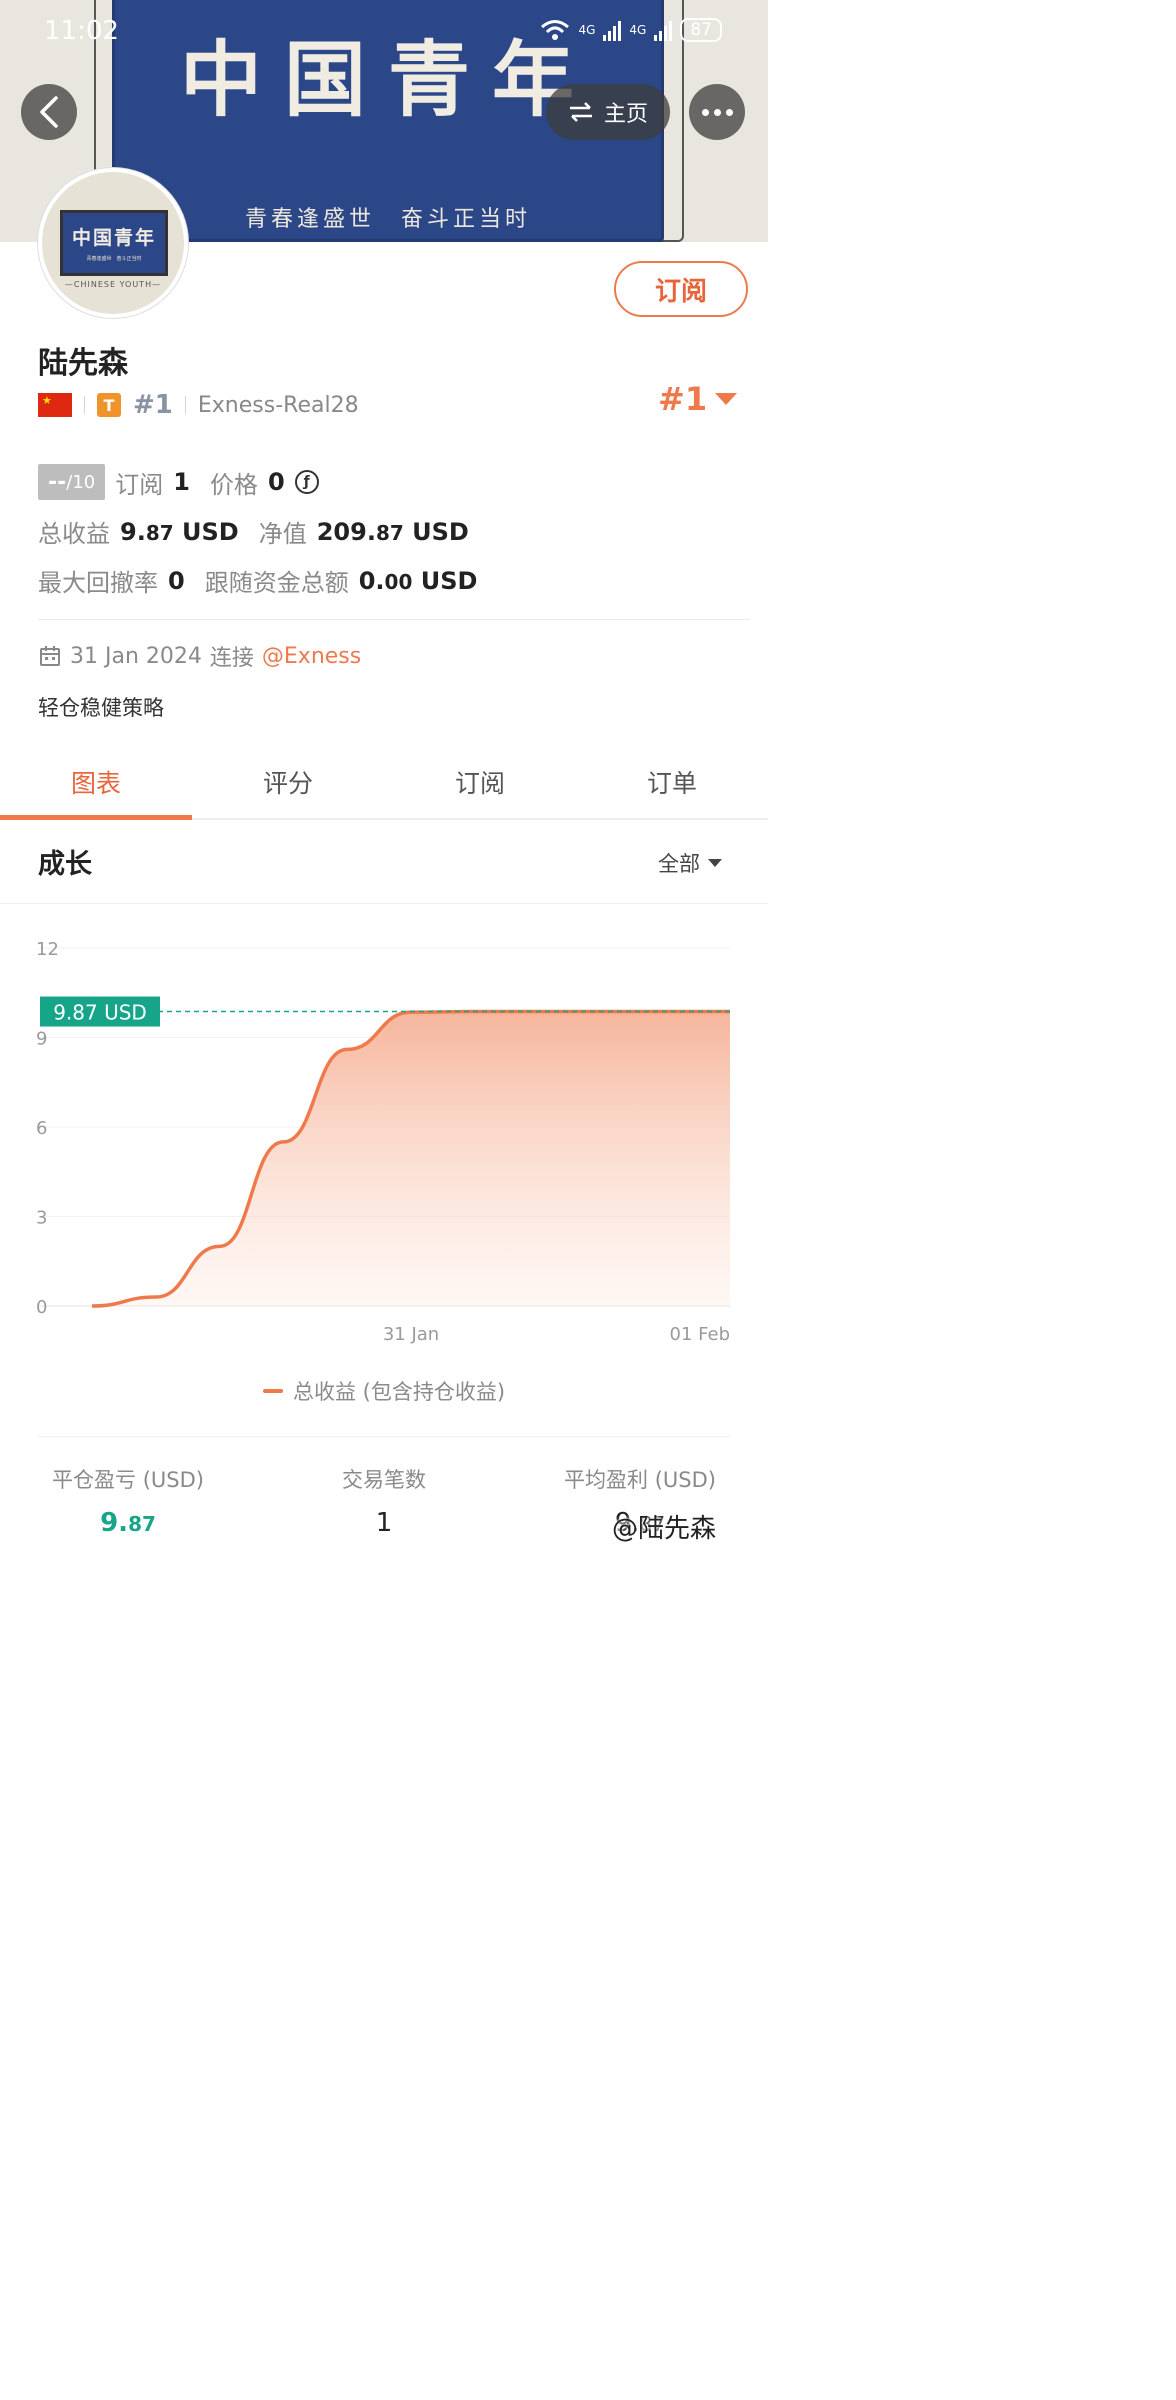 Image resolution: width=1176 pixels, height=2400 pixels. Describe the element at coordinates (65, 864) in the screenshot. I see `section-title: 成长` at that location.